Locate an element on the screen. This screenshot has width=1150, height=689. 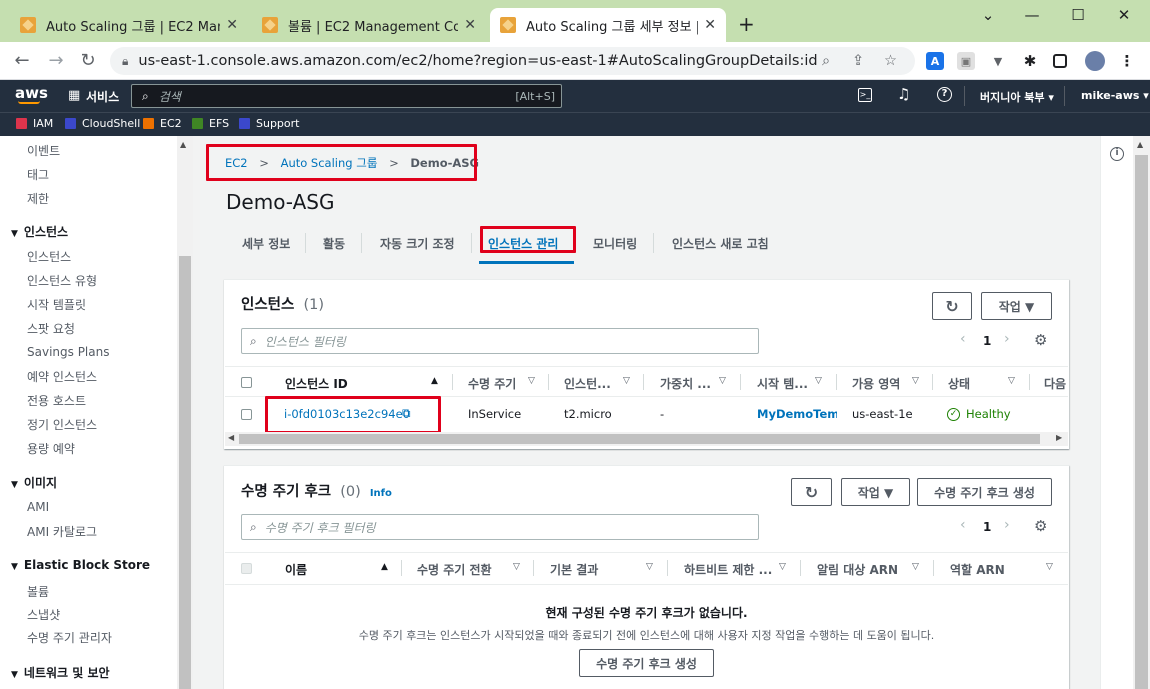
sidebar-item-events: 이벤트 is located at coordinates (43, 150).